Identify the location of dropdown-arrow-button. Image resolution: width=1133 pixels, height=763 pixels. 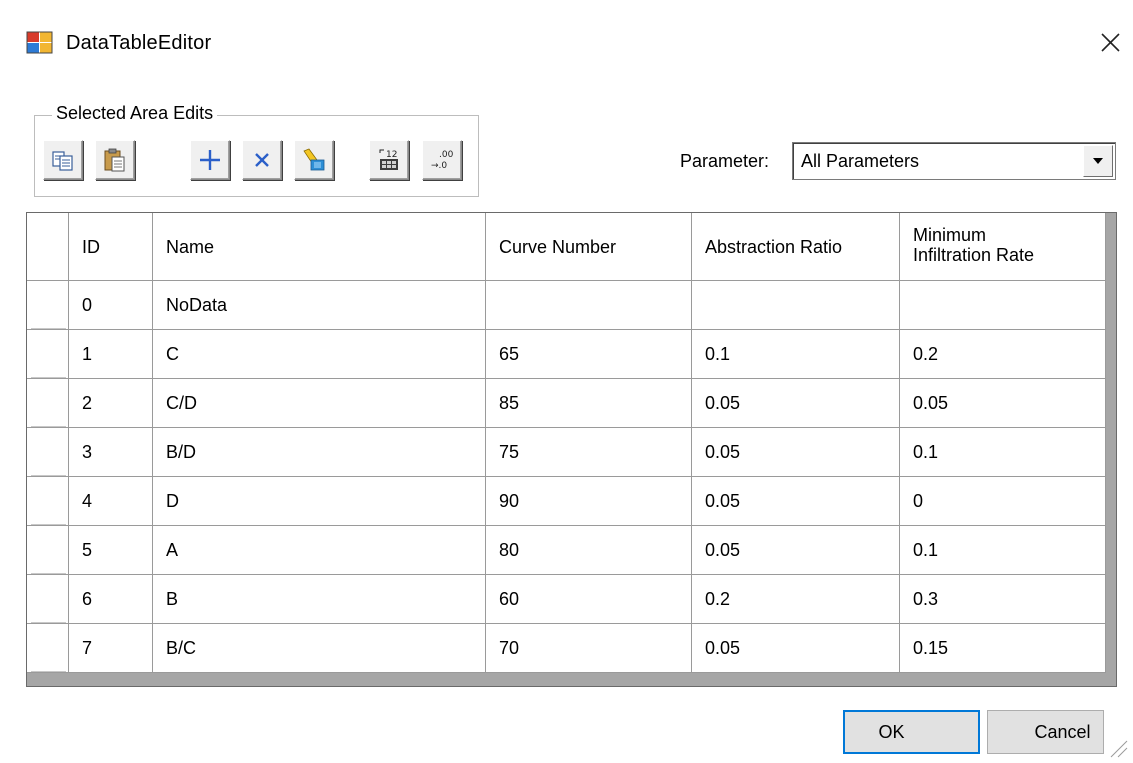
(1098, 161).